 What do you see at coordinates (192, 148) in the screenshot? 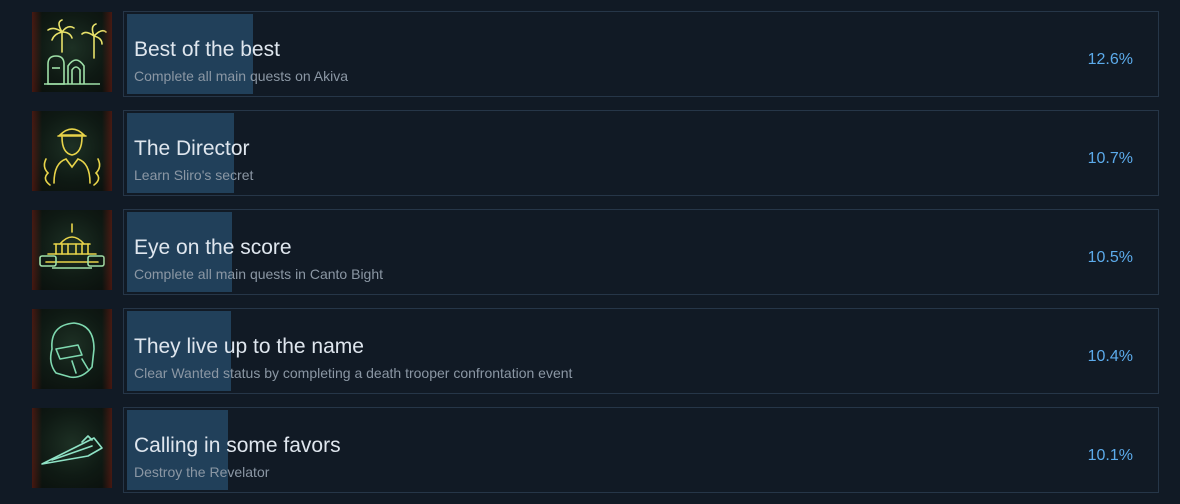
I see `achievement-title: The Director` at bounding box center [192, 148].